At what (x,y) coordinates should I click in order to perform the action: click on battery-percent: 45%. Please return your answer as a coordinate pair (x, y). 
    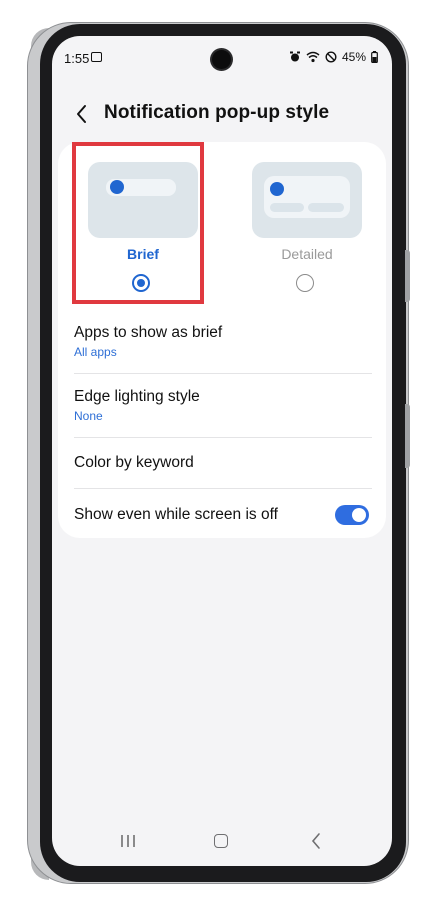
    Looking at the image, I should click on (353, 57).